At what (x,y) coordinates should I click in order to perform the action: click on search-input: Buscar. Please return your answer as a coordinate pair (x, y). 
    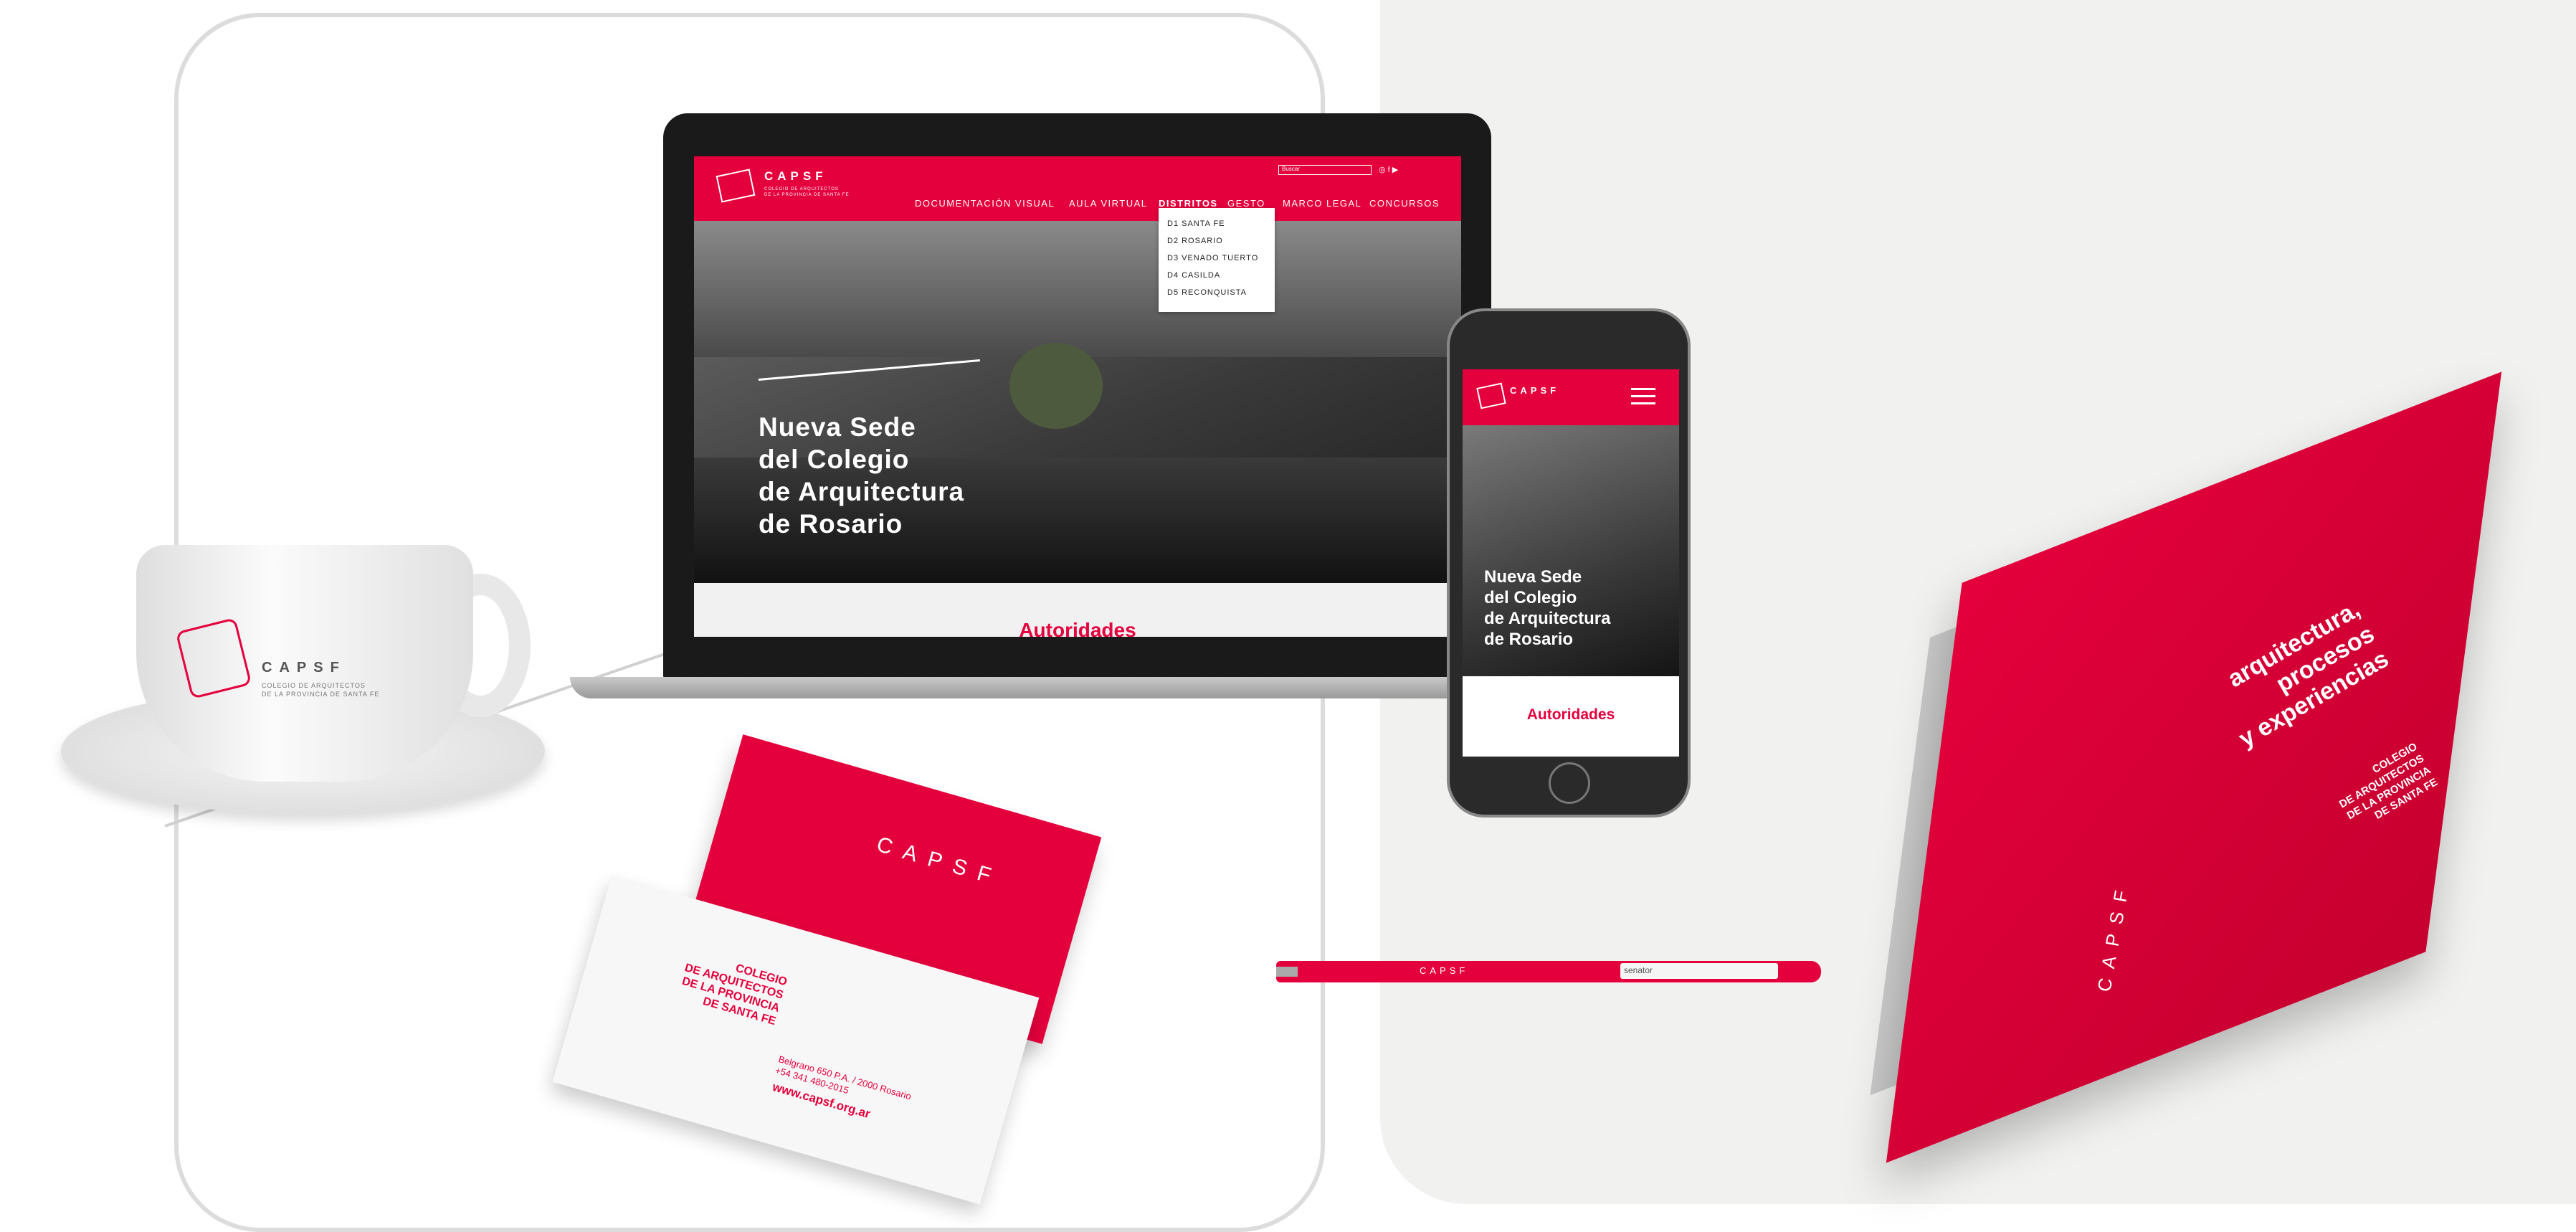
    Looking at the image, I should click on (1325, 170).